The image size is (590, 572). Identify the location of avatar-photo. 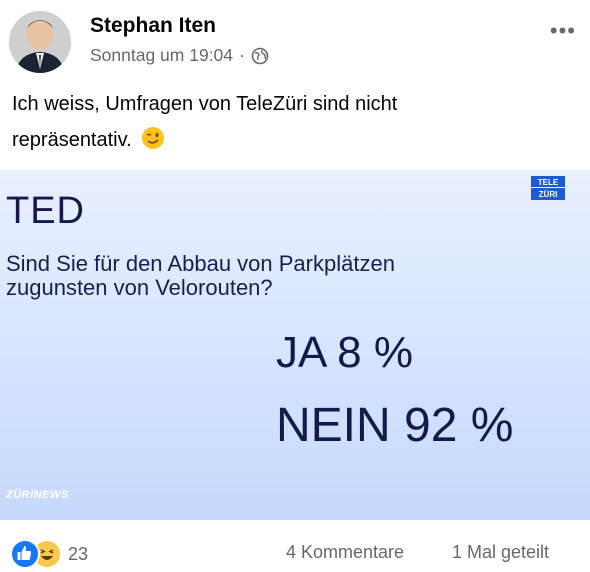
(40, 42).